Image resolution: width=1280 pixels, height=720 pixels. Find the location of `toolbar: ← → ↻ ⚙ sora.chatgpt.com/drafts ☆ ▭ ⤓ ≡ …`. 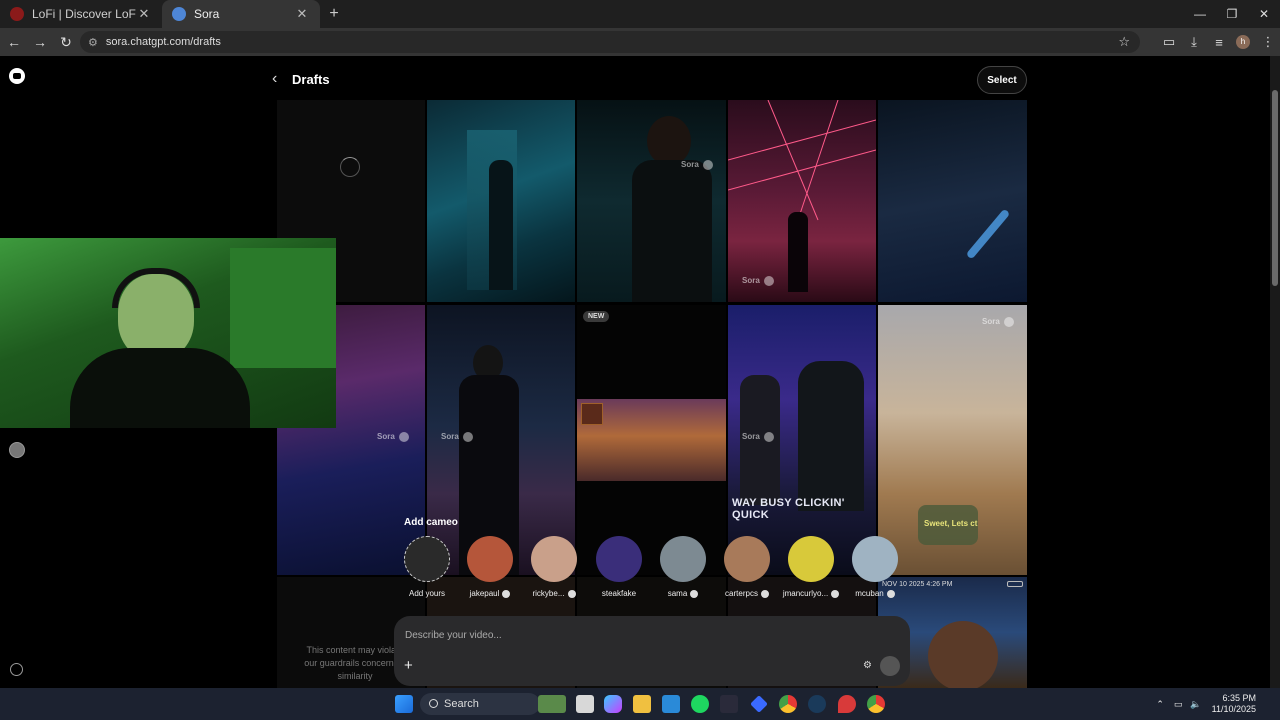

toolbar: ← → ↻ ⚙ sora.chatgpt.com/drafts ☆ ▭ ⤓ ≡ … is located at coordinates (640, 42).